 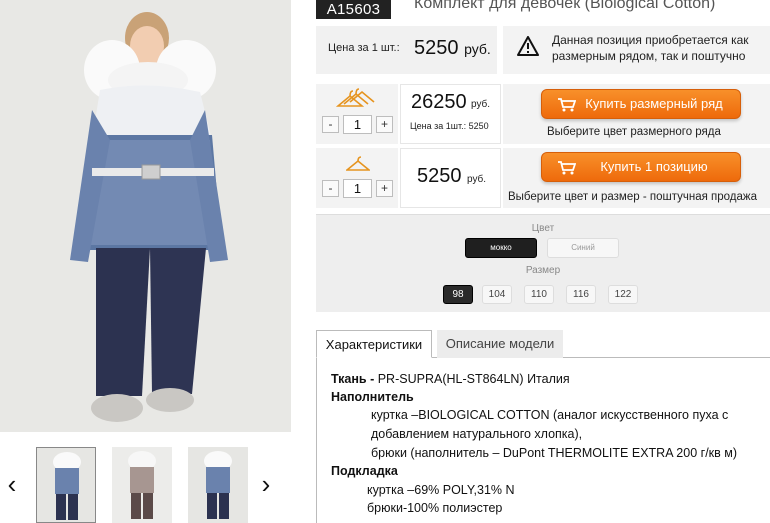 What do you see at coordinates (384, 124) in the screenshot?
I see `size-row-qty-increase-button: +` at bounding box center [384, 124].